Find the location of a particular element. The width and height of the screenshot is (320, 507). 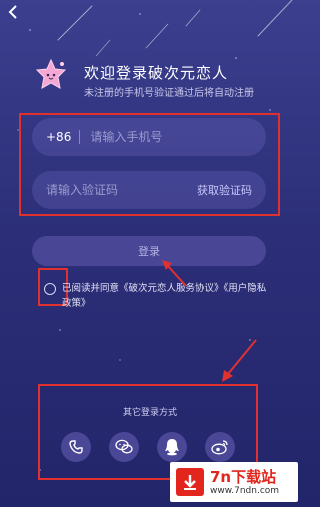

field-divider is located at coordinates (80, 137).